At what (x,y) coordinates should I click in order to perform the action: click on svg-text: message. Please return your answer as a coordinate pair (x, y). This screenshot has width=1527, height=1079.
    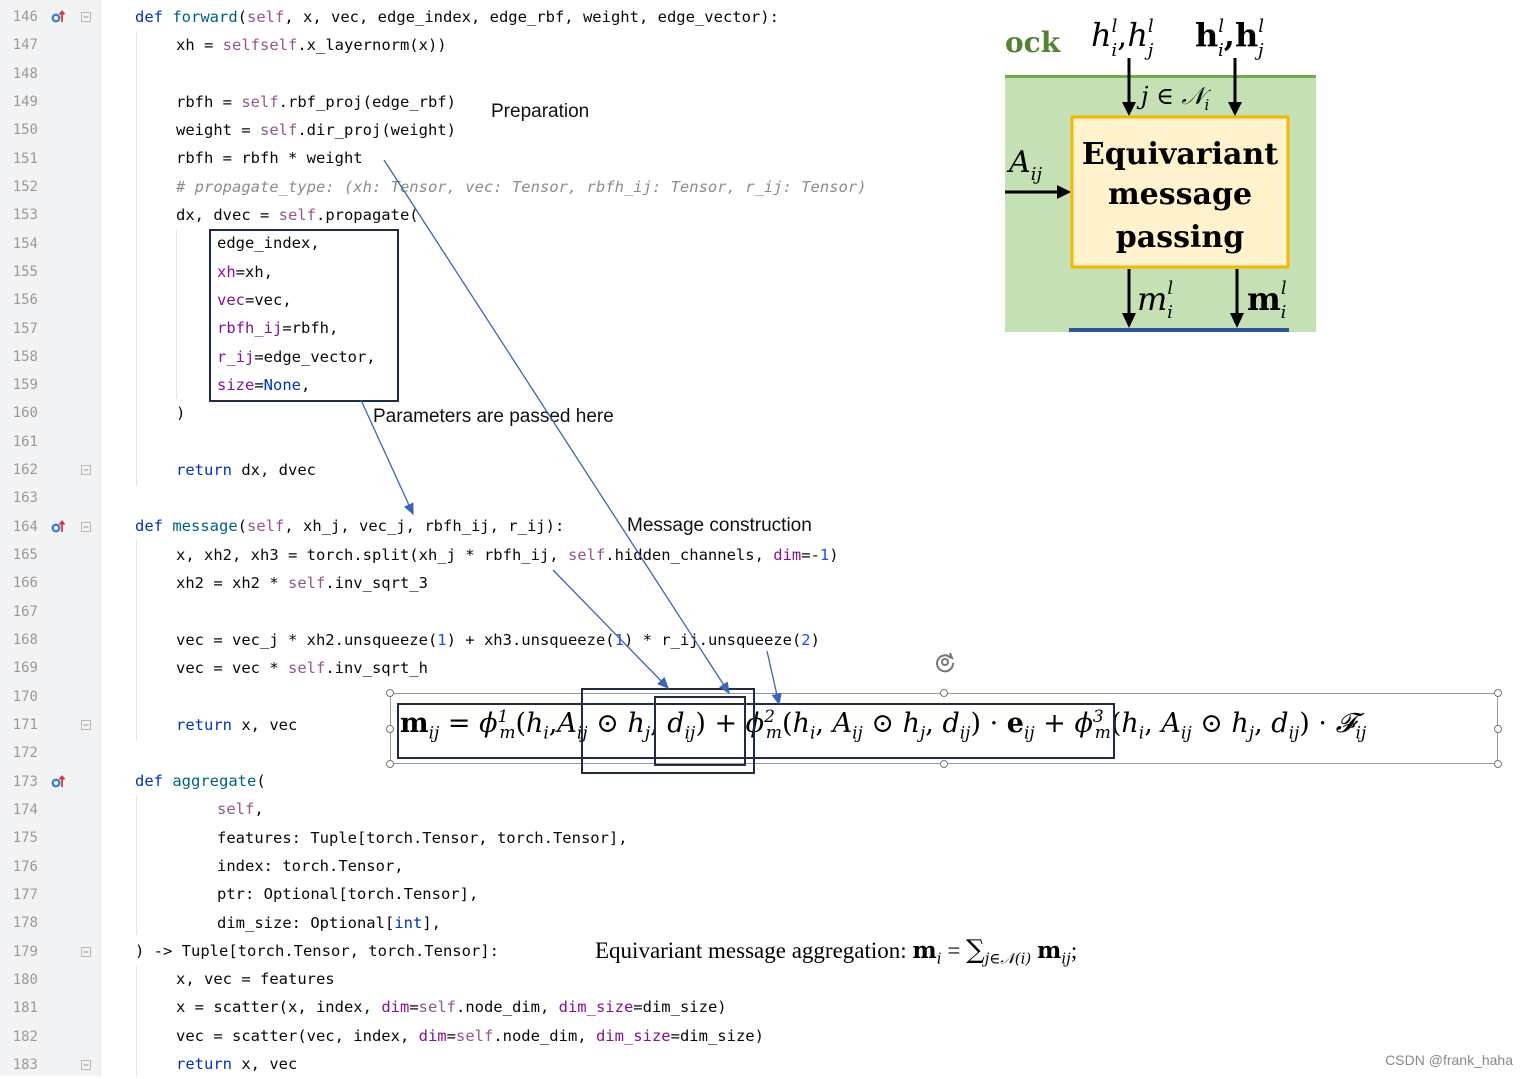
    Looking at the image, I should click on (1180, 194).